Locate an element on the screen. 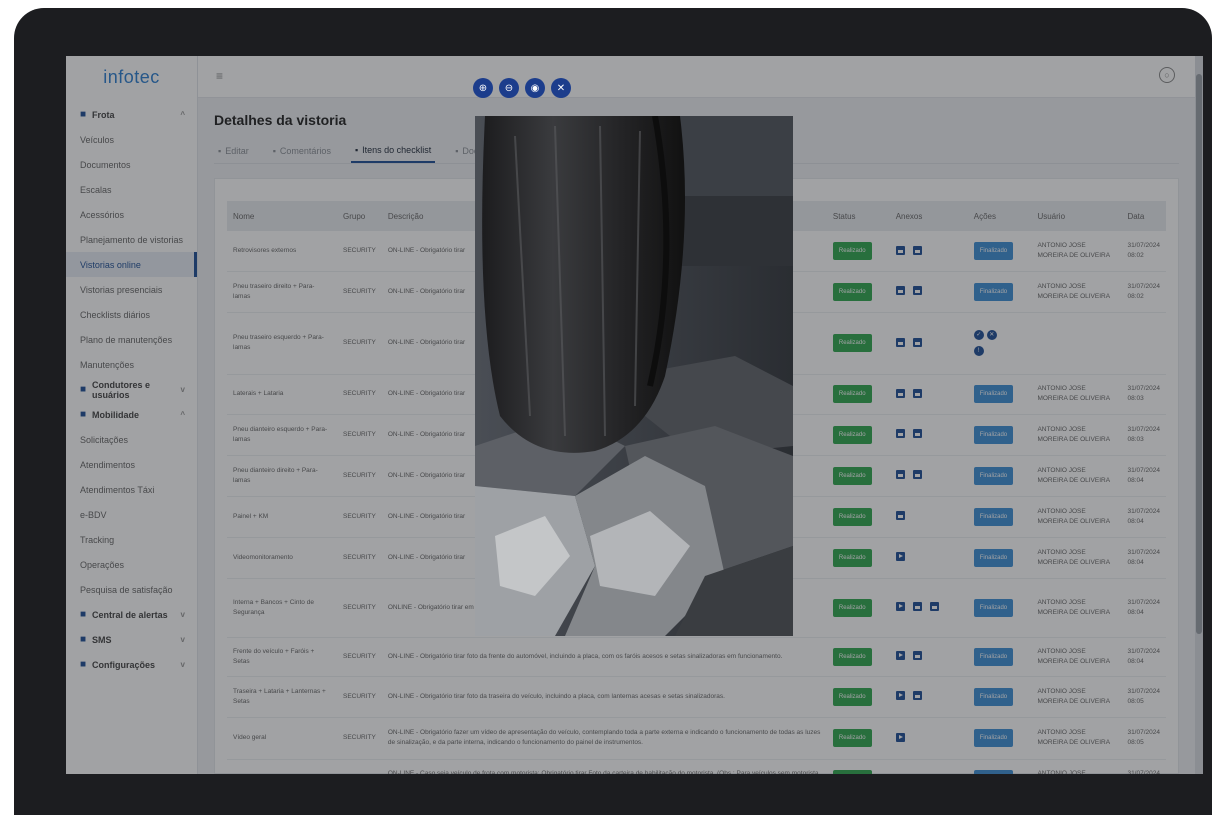  viewer-toolbar: ⊕ ⊖ ◉ ✕ is located at coordinates (522, 88).